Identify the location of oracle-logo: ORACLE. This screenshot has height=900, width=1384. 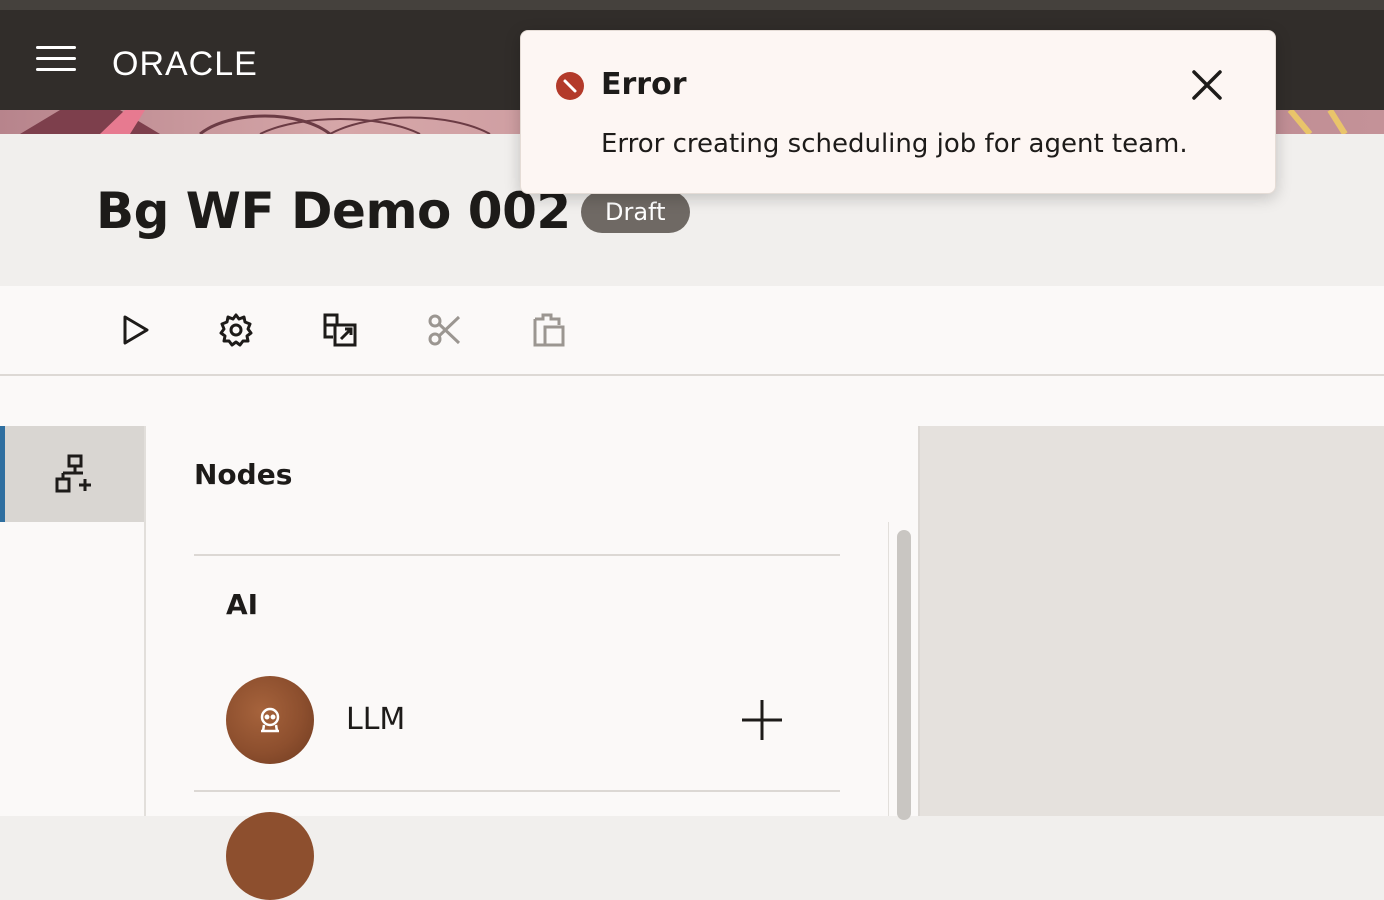
(185, 63).